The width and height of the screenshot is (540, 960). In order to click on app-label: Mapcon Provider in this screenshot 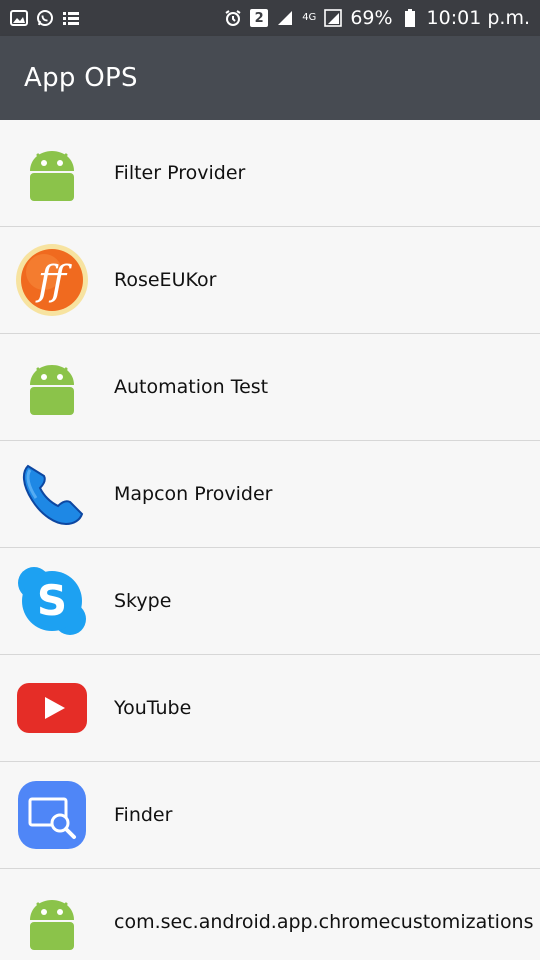, I will do `click(193, 494)`.